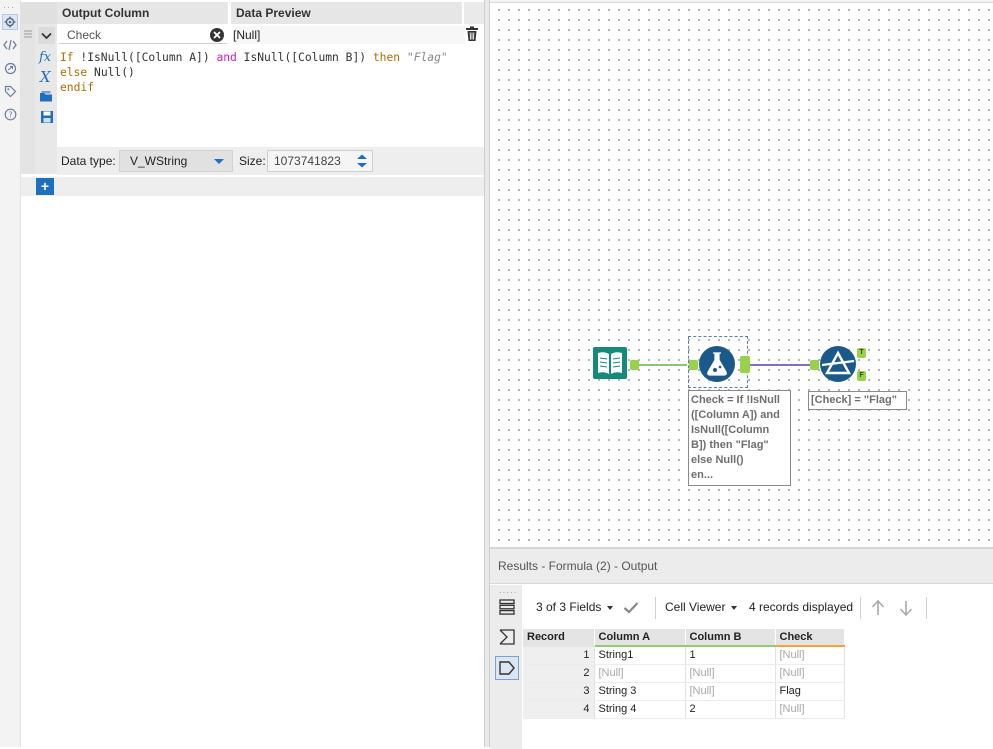 The width and height of the screenshot is (993, 749). Describe the element at coordinates (70, 57) in the screenshot. I see `keyword-if: If` at that location.